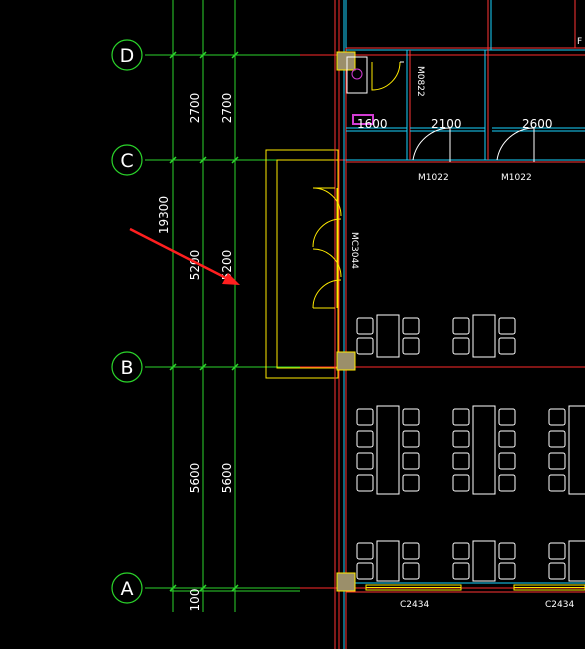  What do you see at coordinates (204, 321) in the screenshot?
I see `dim-ticks` at bounding box center [204, 321].